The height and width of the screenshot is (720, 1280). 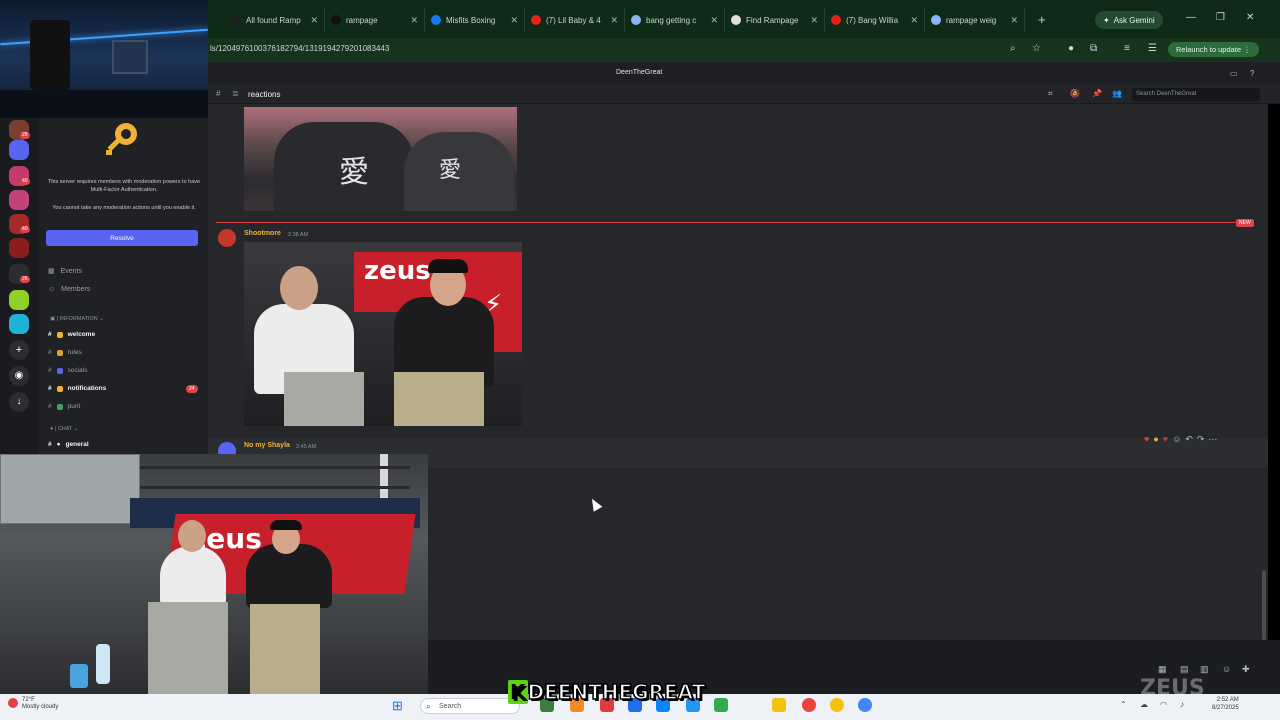 I want to click on tray-chevron-icon: ⌃, so click(x=1123, y=704).